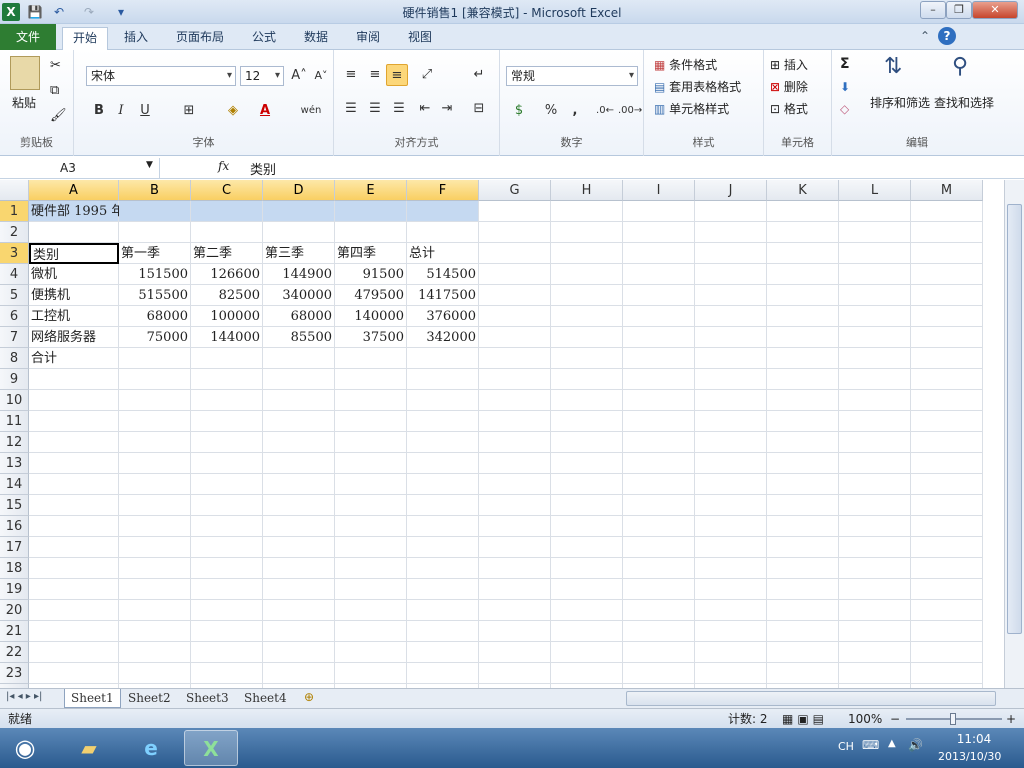 Image resolution: width=1024 pixels, height=768 pixels. What do you see at coordinates (947, 547) in the screenshot?
I see `cell-m17` at bounding box center [947, 547].